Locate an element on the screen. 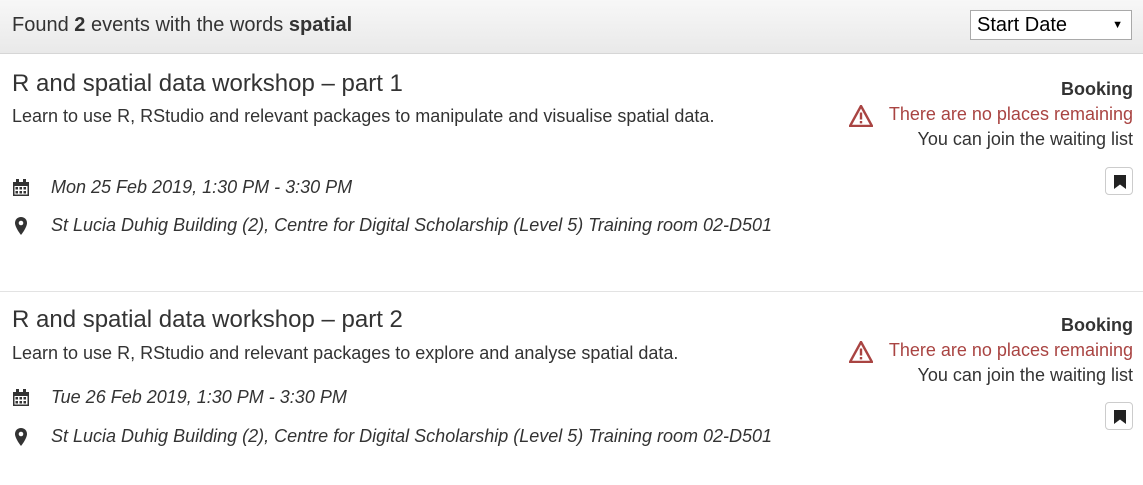 The width and height of the screenshot is (1143, 485). dropdown-arrow-icon: ▼ is located at coordinates (1117, 25).